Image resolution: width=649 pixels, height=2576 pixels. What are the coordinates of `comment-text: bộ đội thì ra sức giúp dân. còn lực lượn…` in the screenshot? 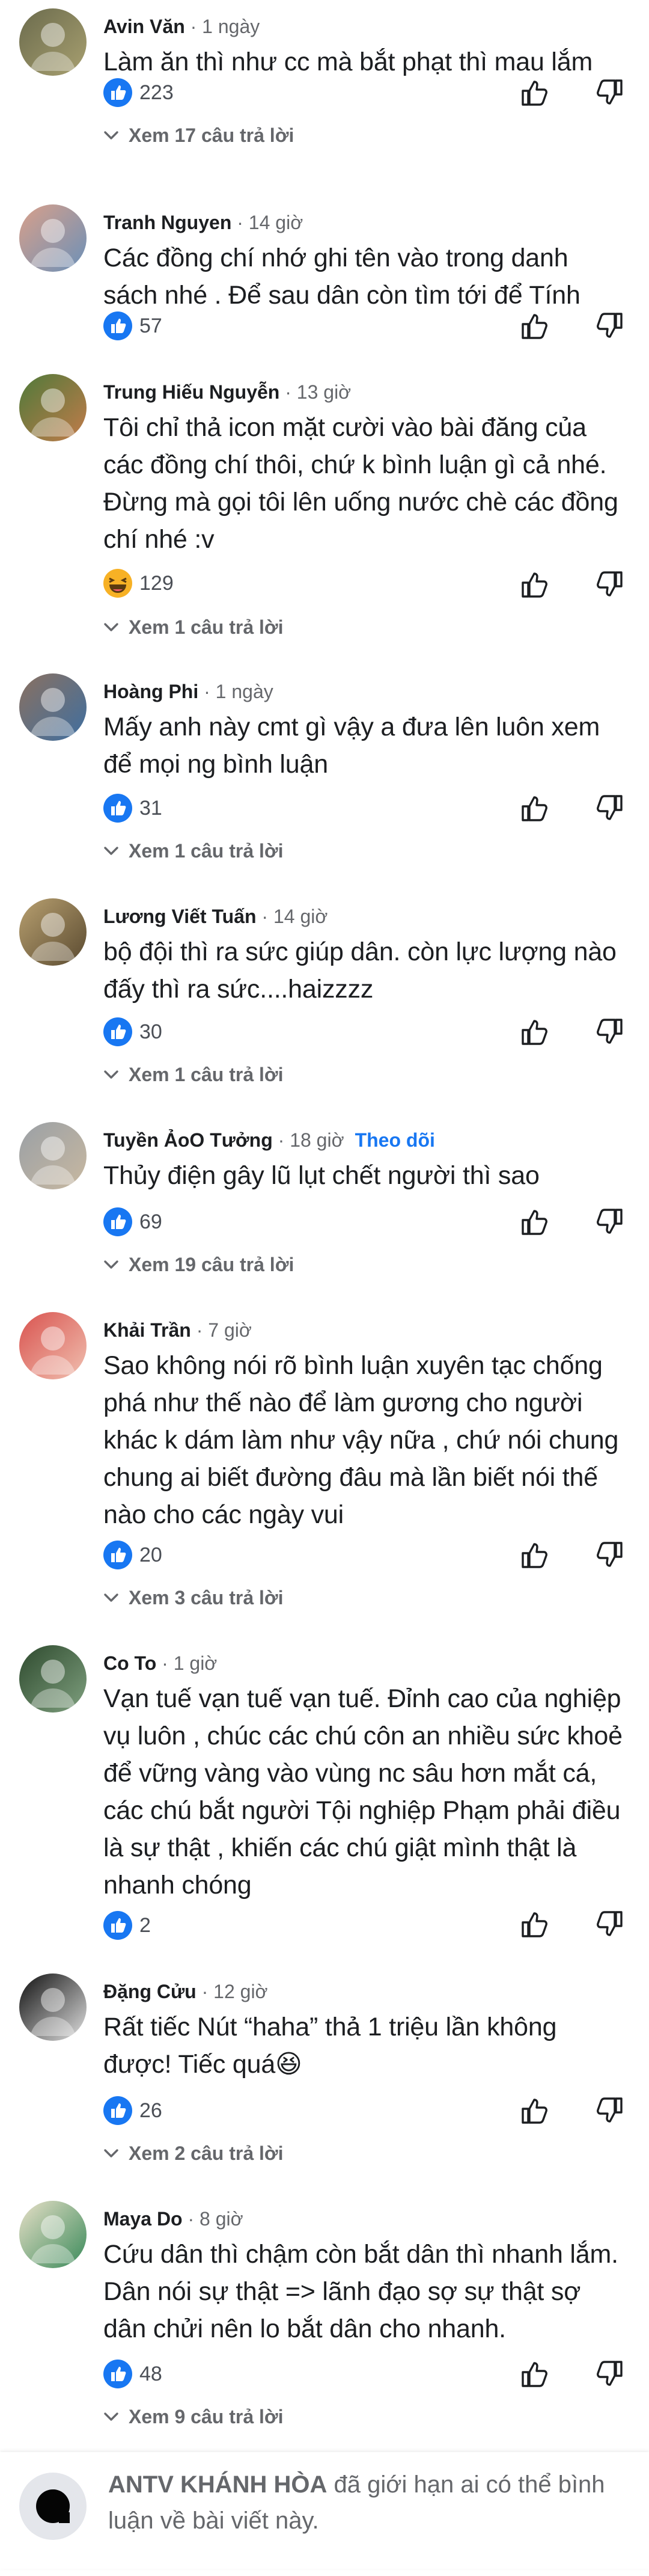 It's located at (360, 970).